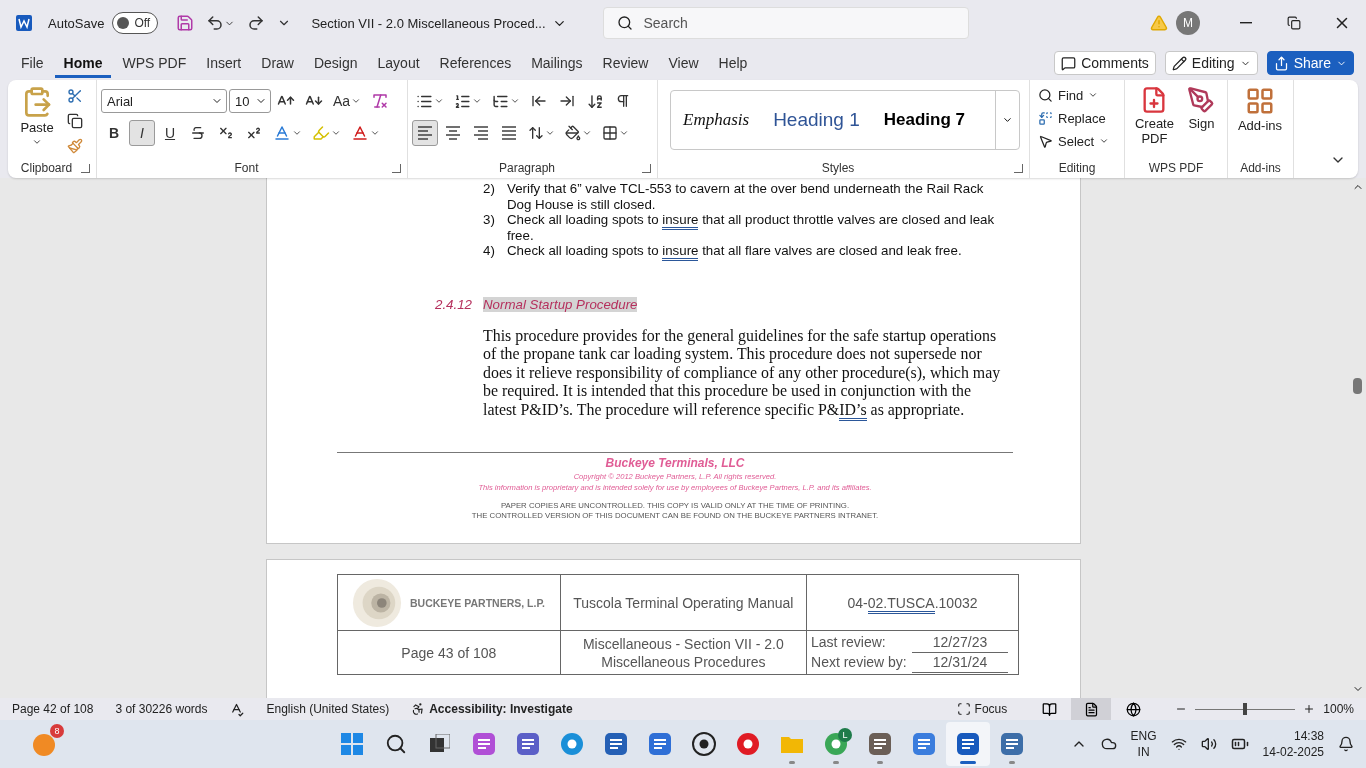 The width and height of the screenshot is (1366, 768). What do you see at coordinates (1245, 708) in the screenshot?
I see `zoom-slider-thumb` at bounding box center [1245, 708].